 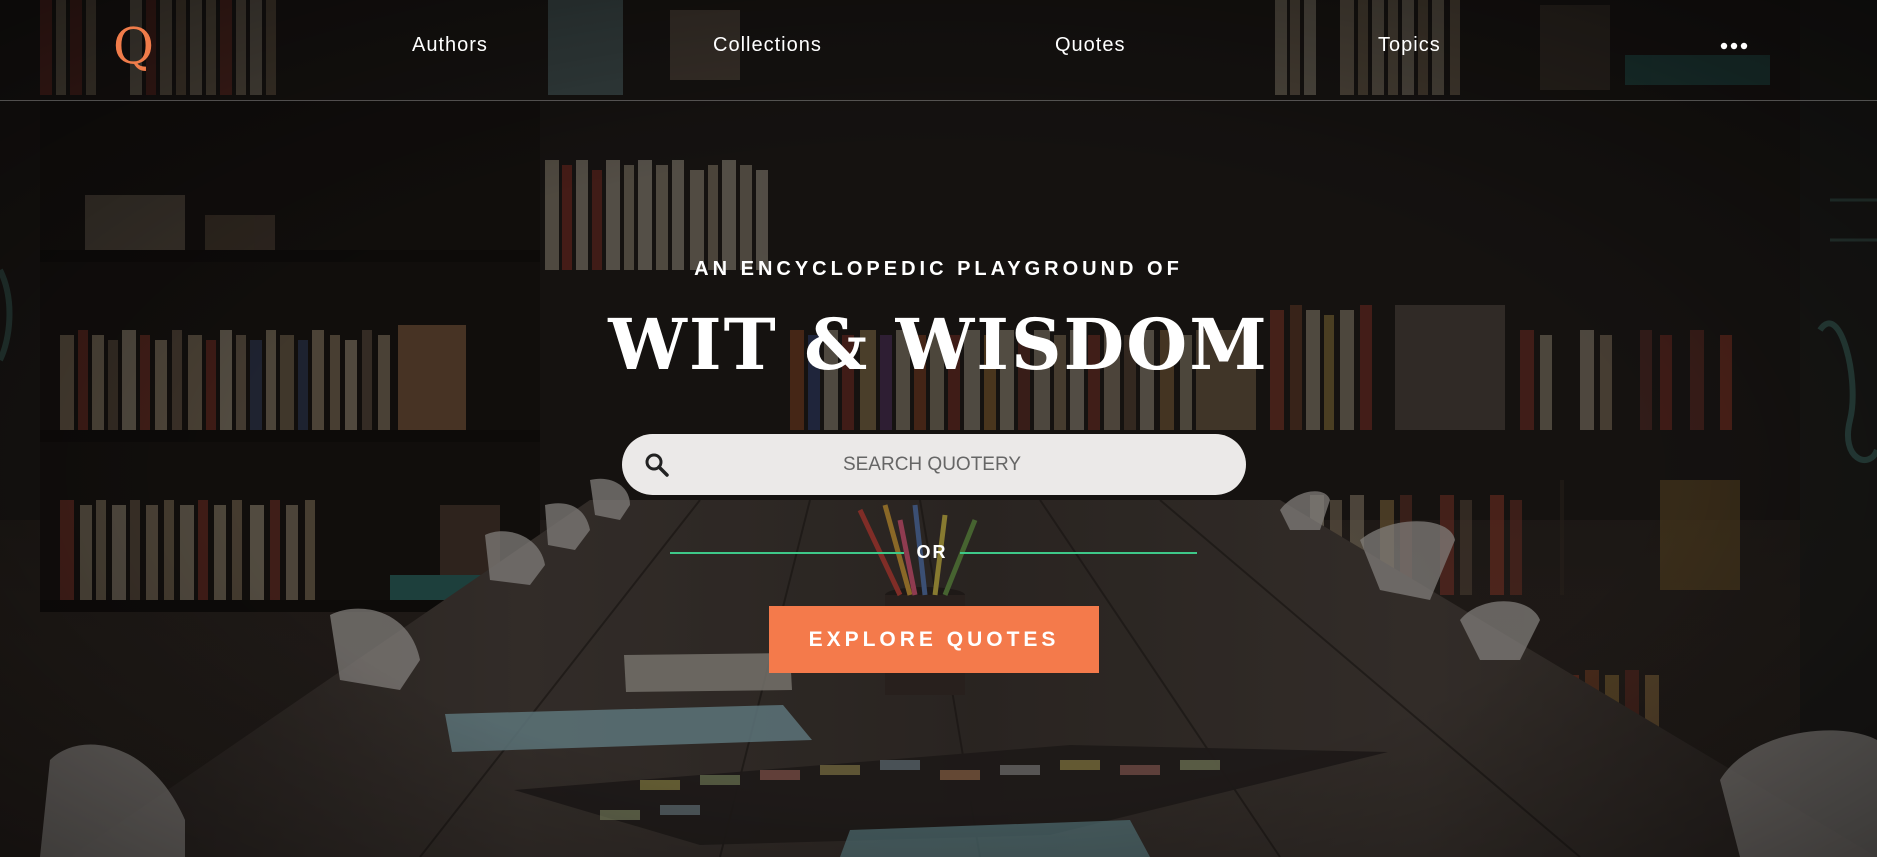 I want to click on nav-quotes: Quotes, so click(x=1090, y=45).